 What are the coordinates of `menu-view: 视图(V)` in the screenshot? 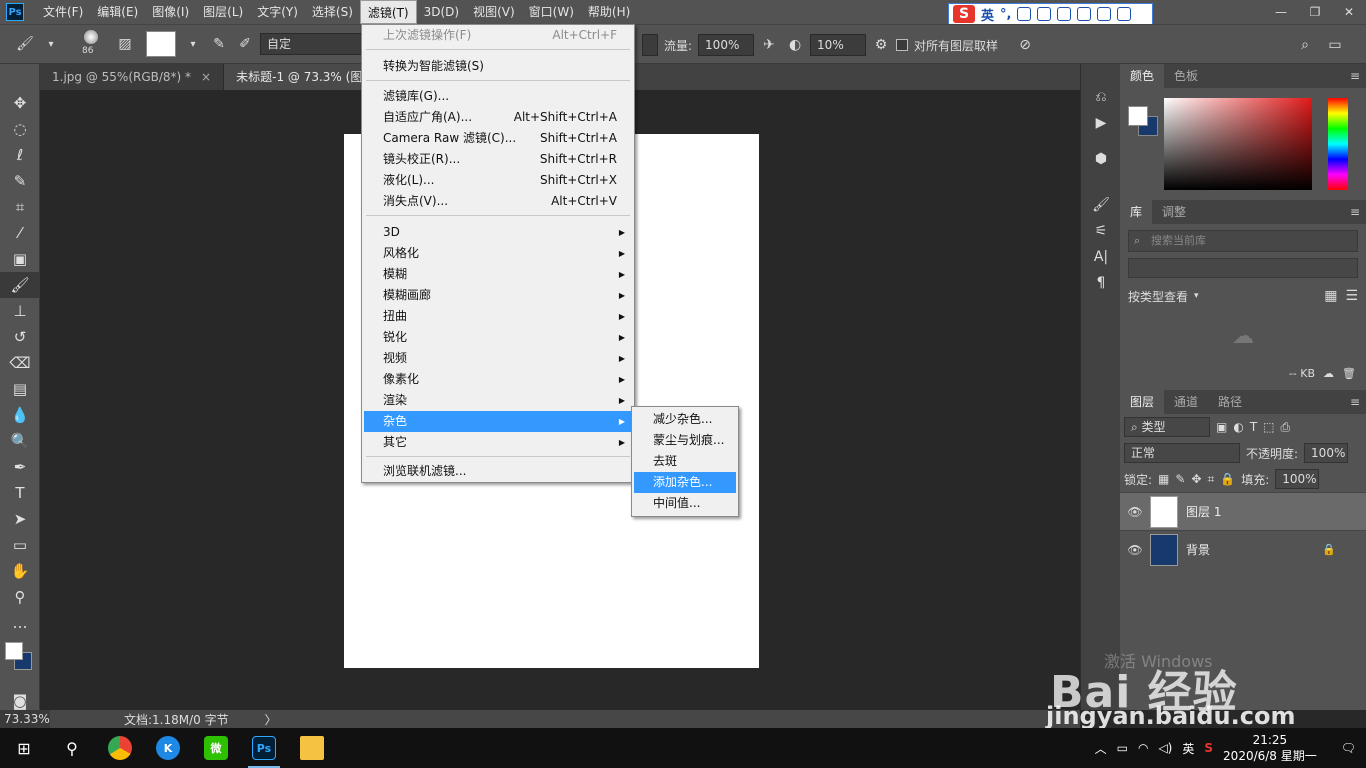 It's located at (494, 12).